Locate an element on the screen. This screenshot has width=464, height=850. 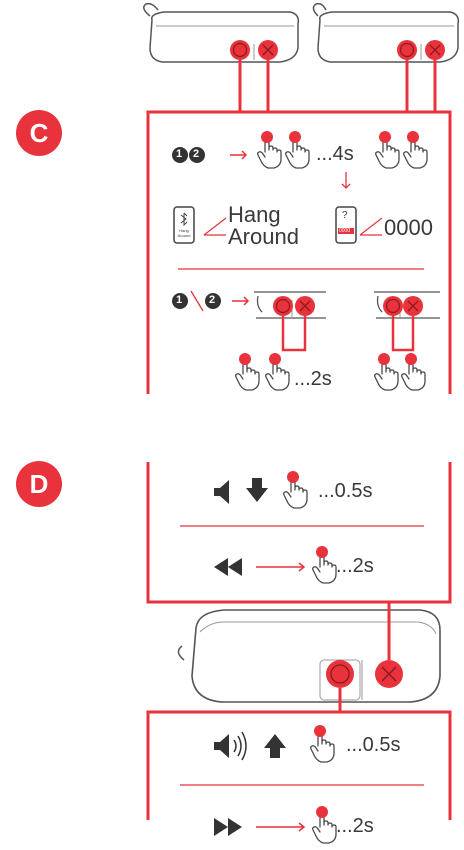
previous-track-time-label: ...2s is located at coordinates (355, 566).